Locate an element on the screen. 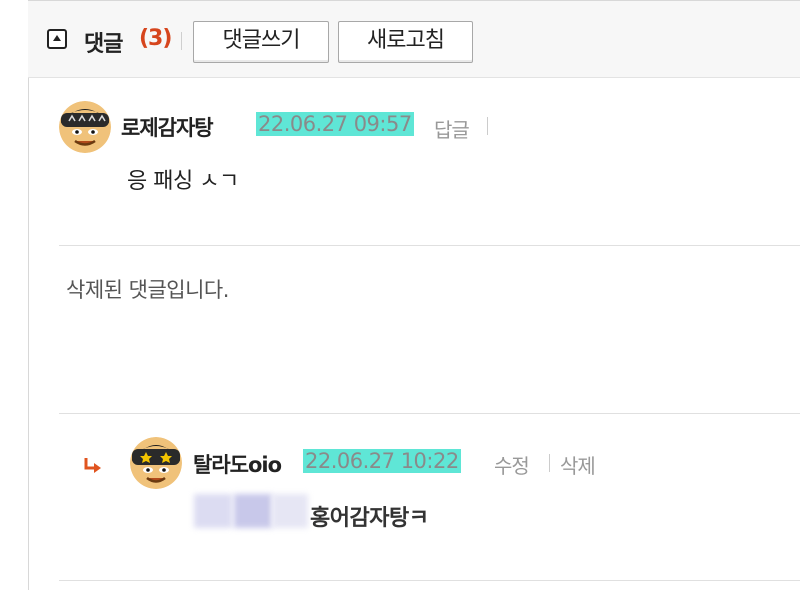 The image size is (800, 590). comment-author: 탈라도oio is located at coordinates (237, 464).